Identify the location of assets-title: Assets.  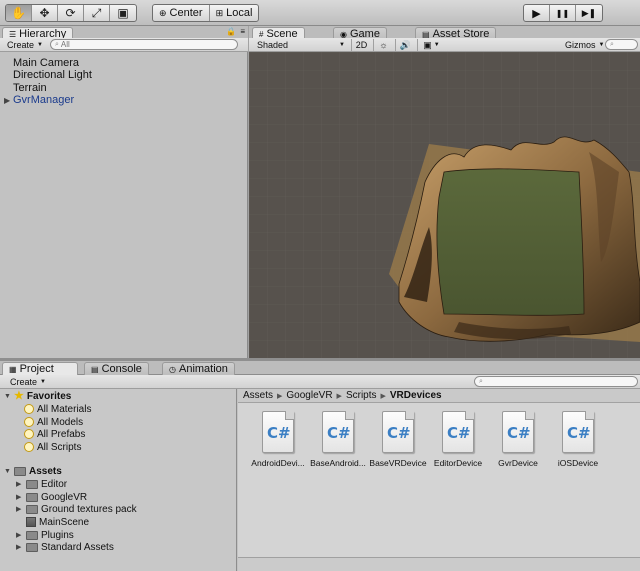
(45, 471).